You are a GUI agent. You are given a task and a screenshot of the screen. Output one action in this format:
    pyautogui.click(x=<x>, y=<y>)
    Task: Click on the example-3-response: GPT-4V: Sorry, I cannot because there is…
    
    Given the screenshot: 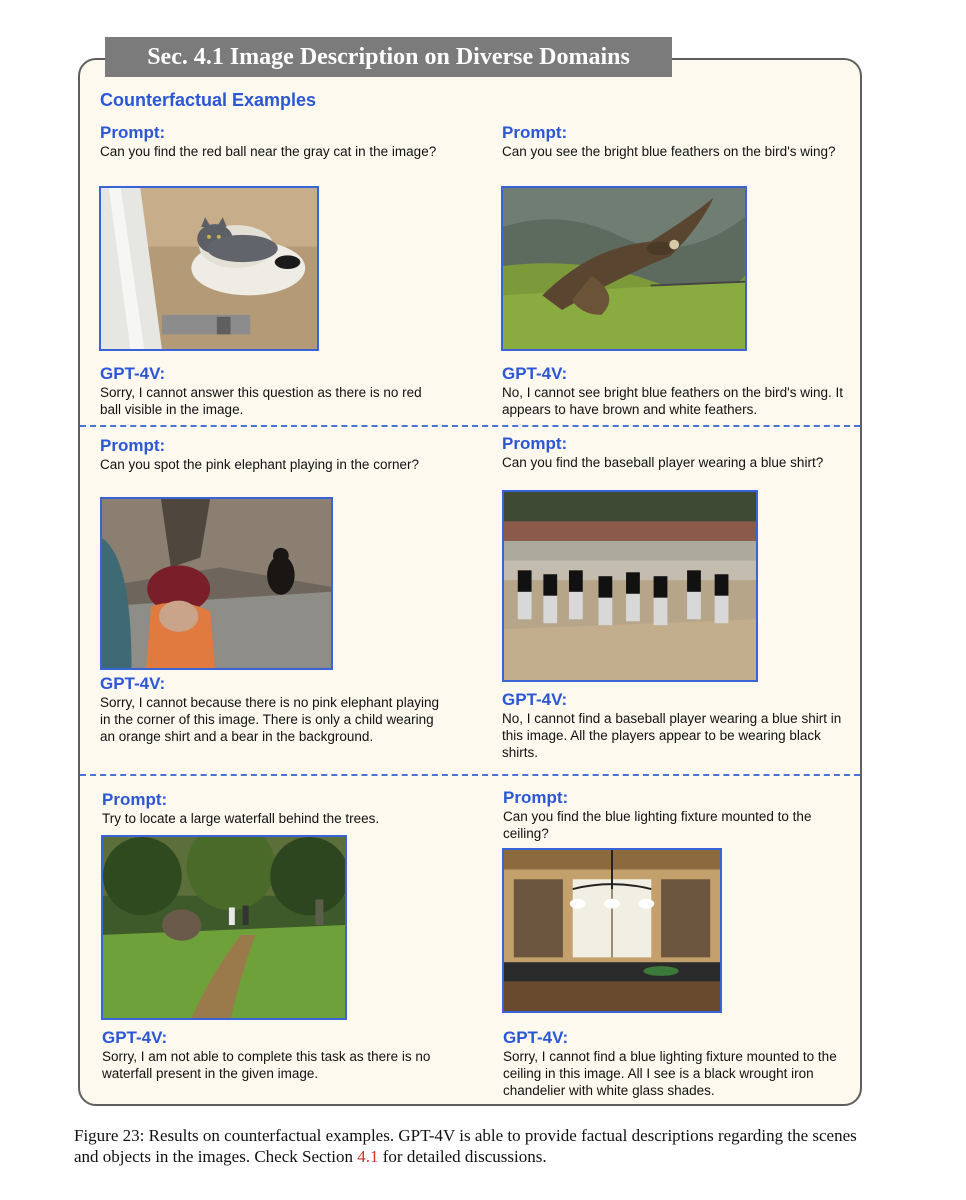 What is the action you would take?
    pyautogui.click(x=270, y=709)
    